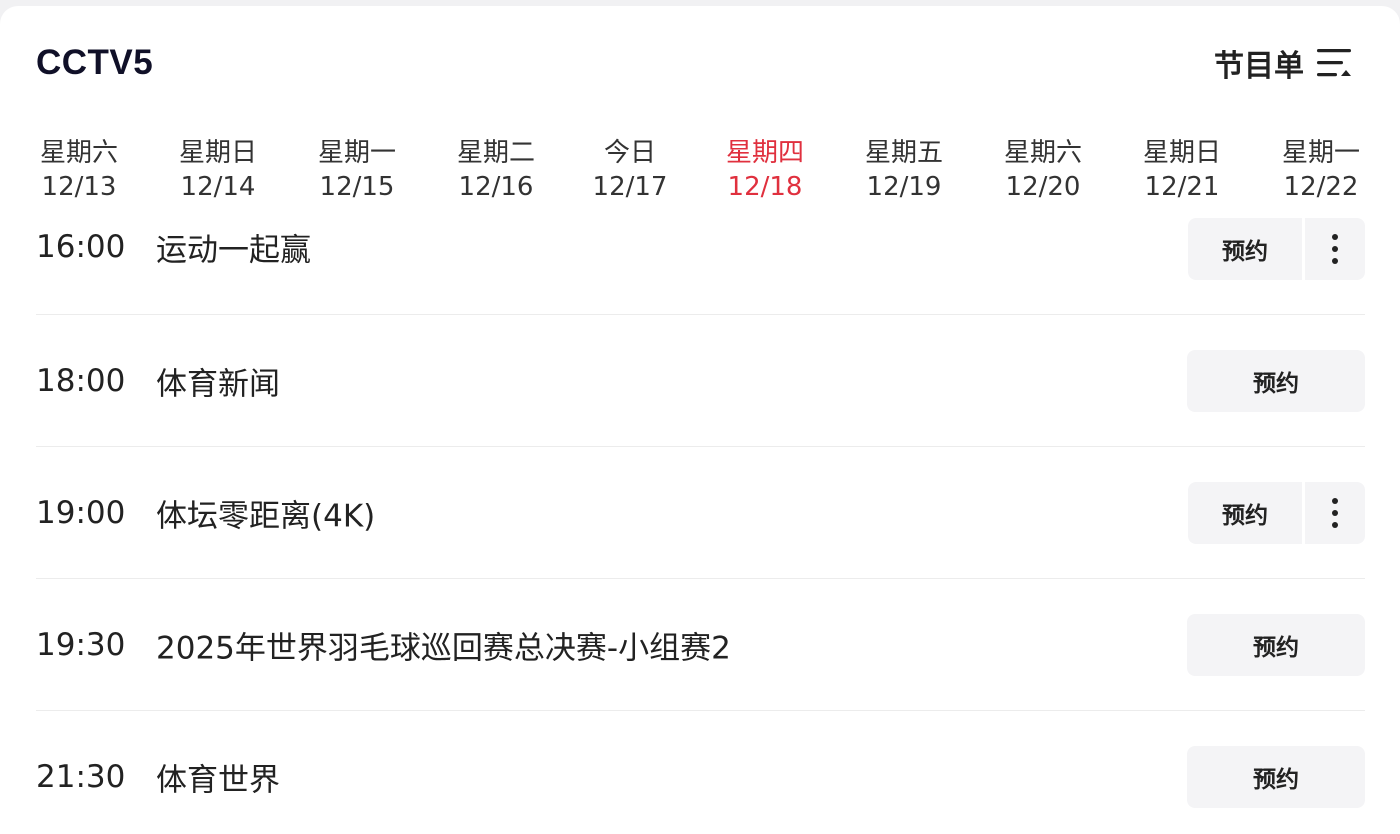 This screenshot has height=834, width=1400. Describe the element at coordinates (630, 187) in the screenshot. I see `date-tab-date: 12/17` at that location.